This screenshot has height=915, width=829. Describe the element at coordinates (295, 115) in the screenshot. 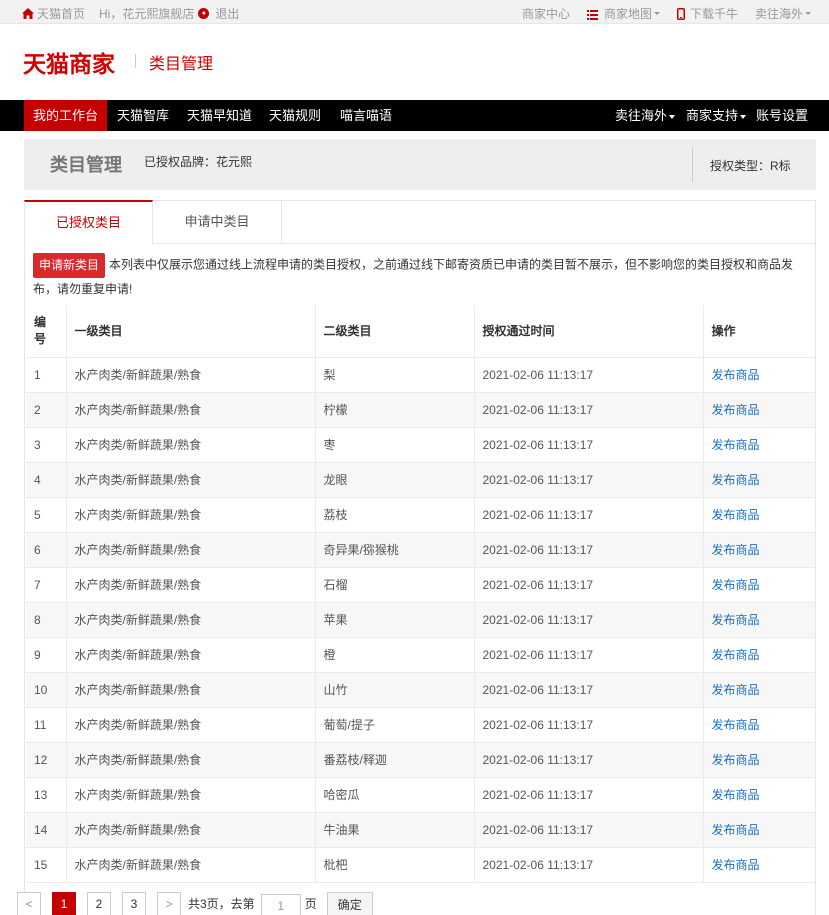

I see `nav-tmall-rules: 天猫规则` at that location.